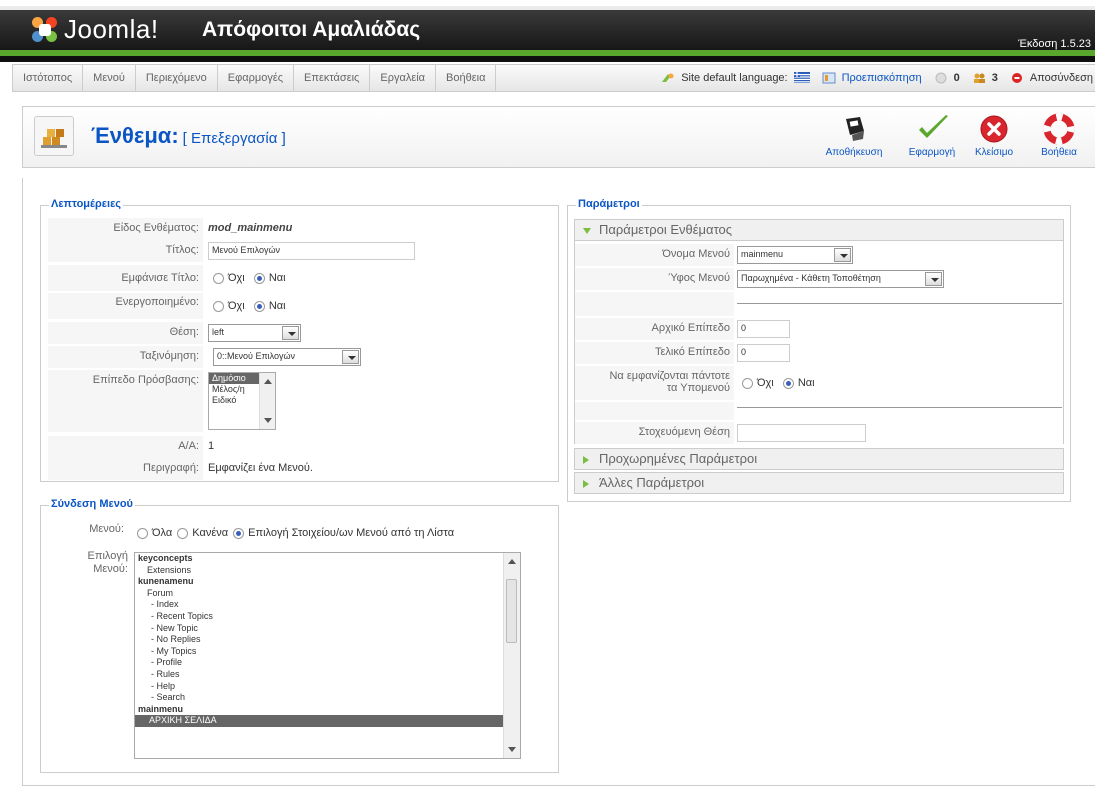 The width and height of the screenshot is (1095, 796). I want to click on always-show-radios: Όχι Ναι, so click(781, 384).